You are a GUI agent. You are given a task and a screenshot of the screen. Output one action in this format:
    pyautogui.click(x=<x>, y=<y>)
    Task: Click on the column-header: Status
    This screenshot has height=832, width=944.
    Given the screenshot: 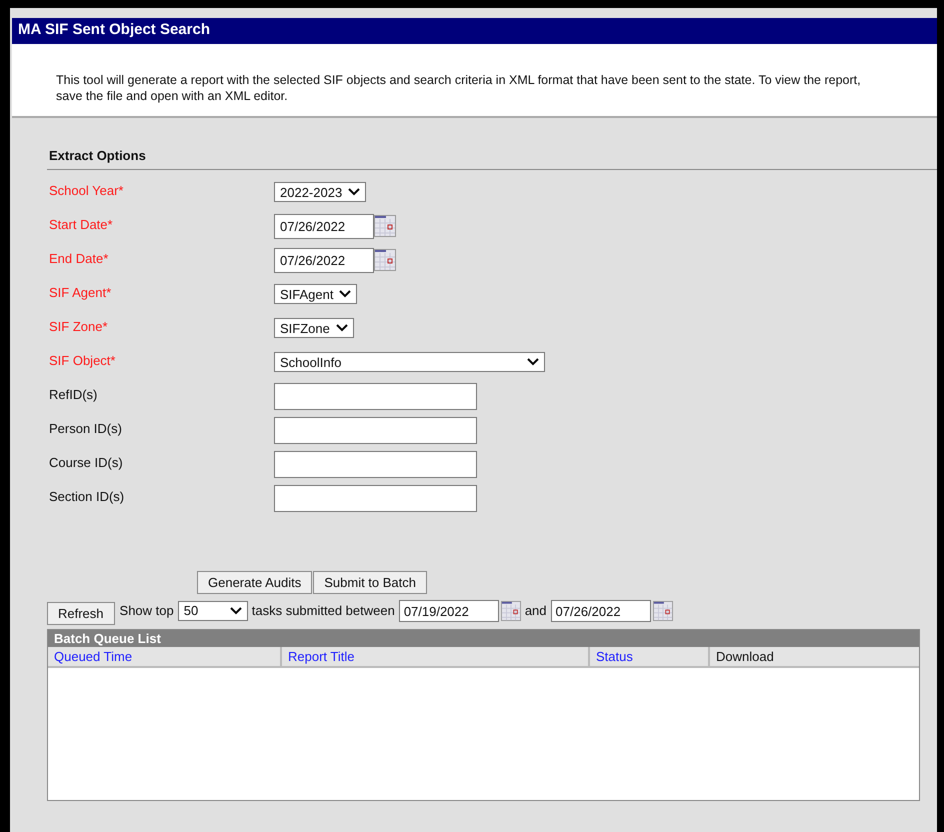 What is the action you would take?
    pyautogui.click(x=650, y=656)
    